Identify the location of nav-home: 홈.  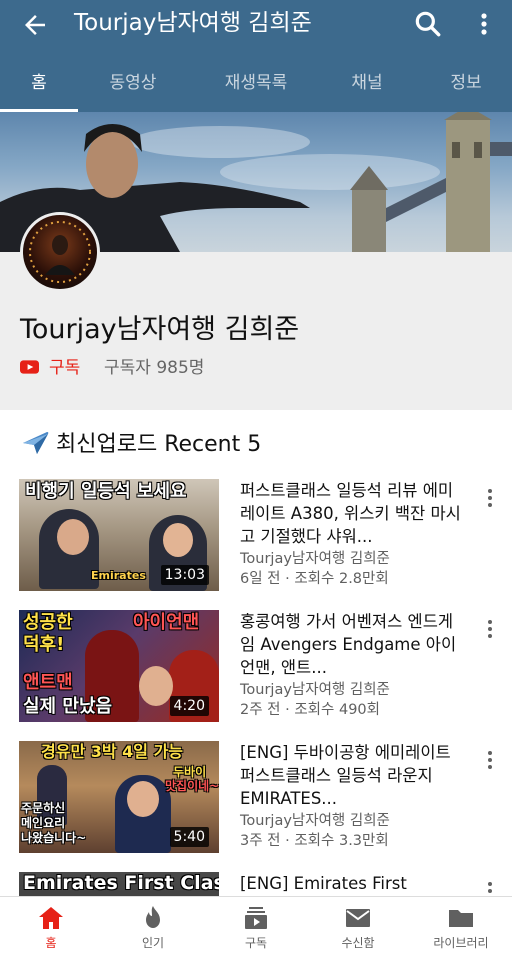
(51, 929).